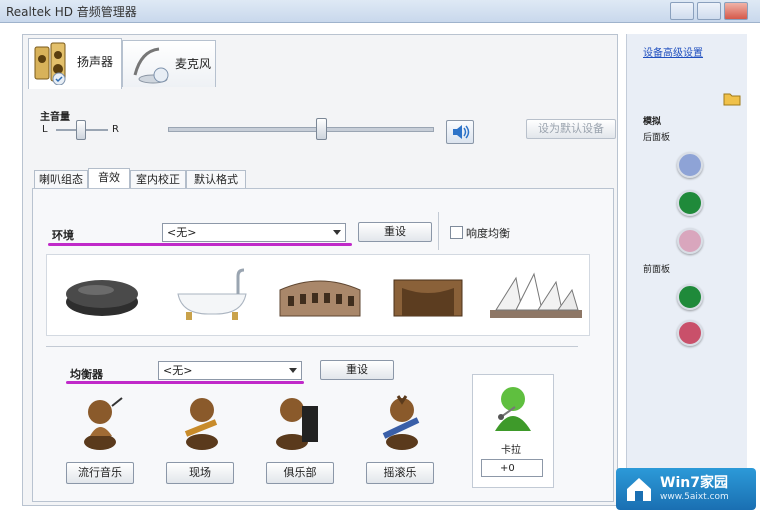 This screenshot has width=760, height=514. Describe the element at coordinates (158, 179) in the screenshot. I see `tab-room-correction: 室内校正` at that location.